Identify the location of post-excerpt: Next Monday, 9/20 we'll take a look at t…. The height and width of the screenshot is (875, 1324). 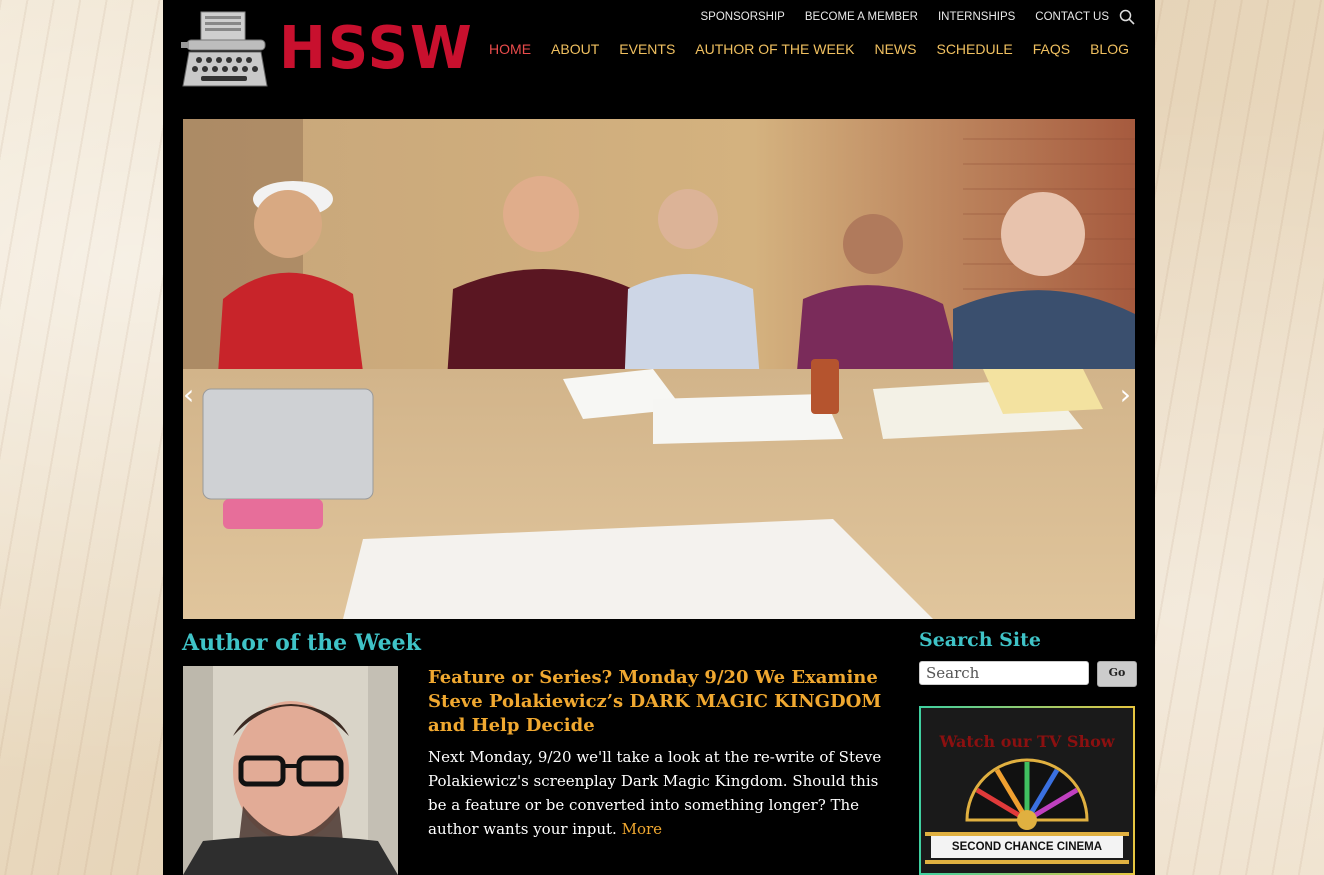
(660, 793).